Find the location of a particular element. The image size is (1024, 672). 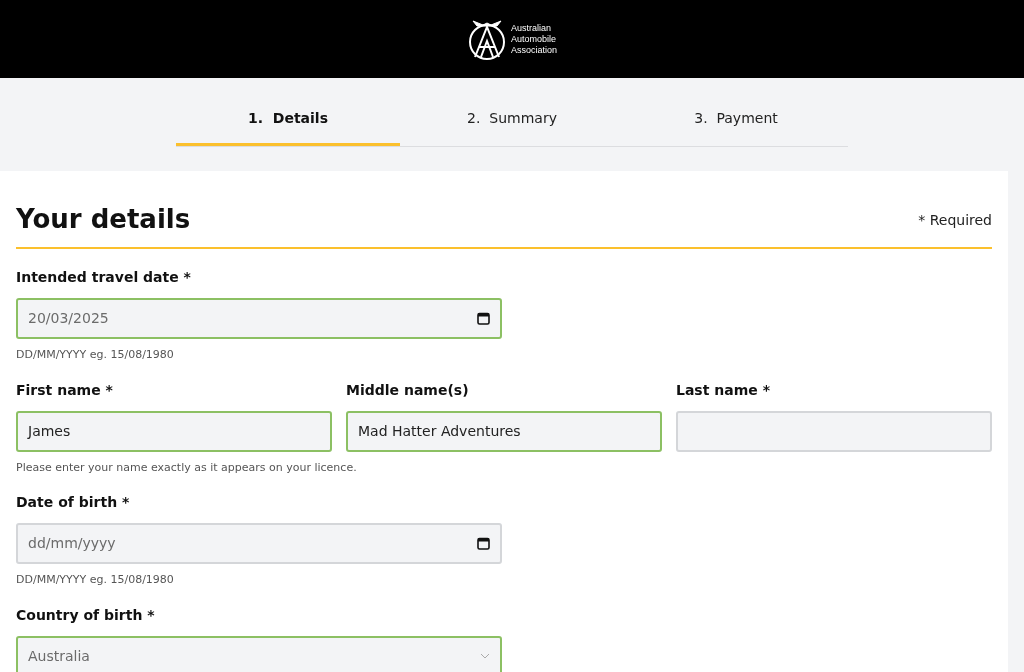

field-label: Middle name(s) is located at coordinates (408, 390).